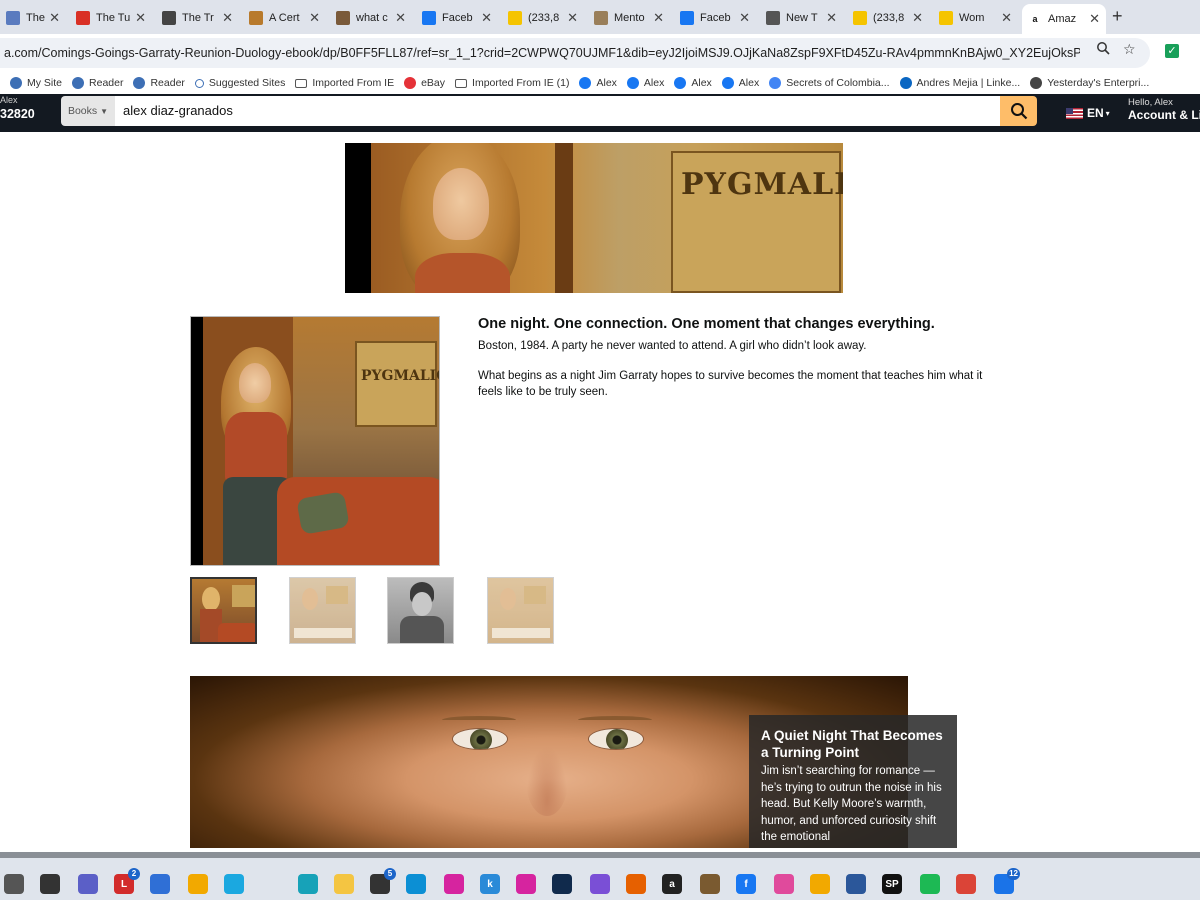 The image size is (1200, 900). What do you see at coordinates (1064, 19) in the screenshot?
I see `browser-tab: a Amaz ✕` at bounding box center [1064, 19].